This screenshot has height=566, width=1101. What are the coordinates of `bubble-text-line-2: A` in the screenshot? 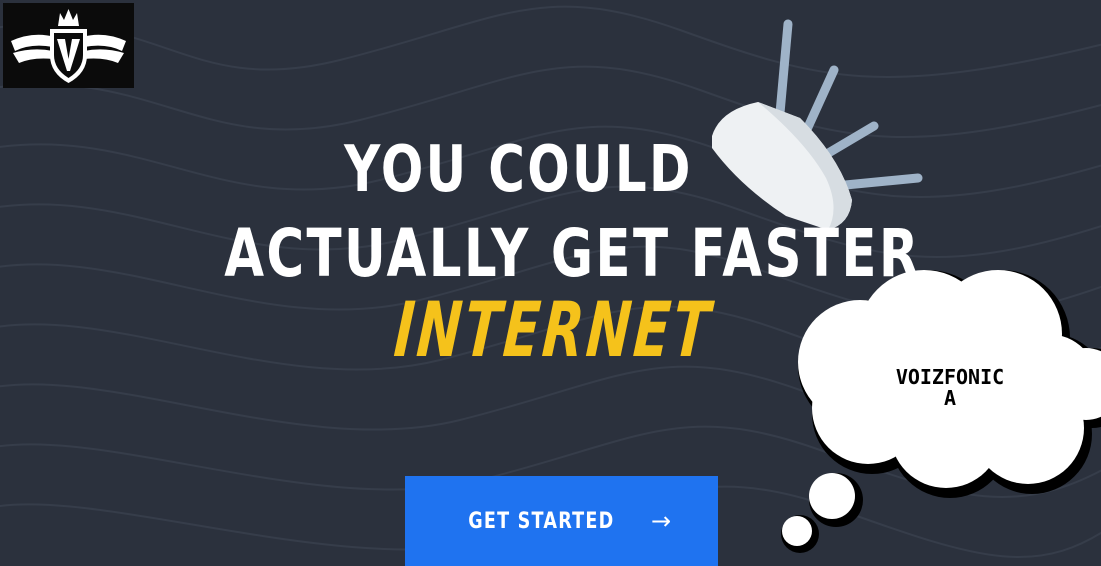 It's located at (950, 398).